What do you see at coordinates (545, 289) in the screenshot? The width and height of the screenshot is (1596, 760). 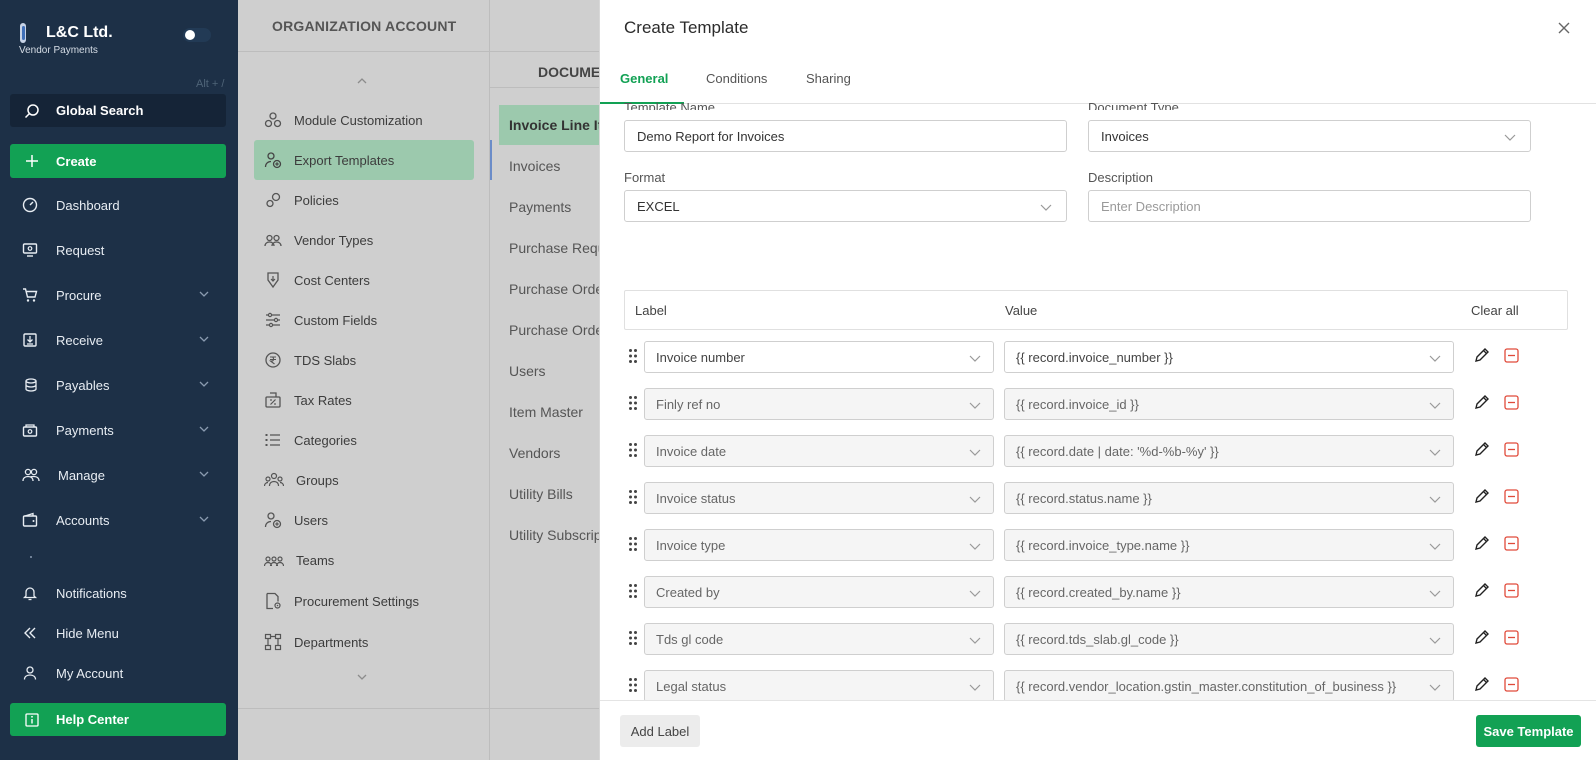 I see `document-item-purchase-orders: Purchase Orders` at bounding box center [545, 289].